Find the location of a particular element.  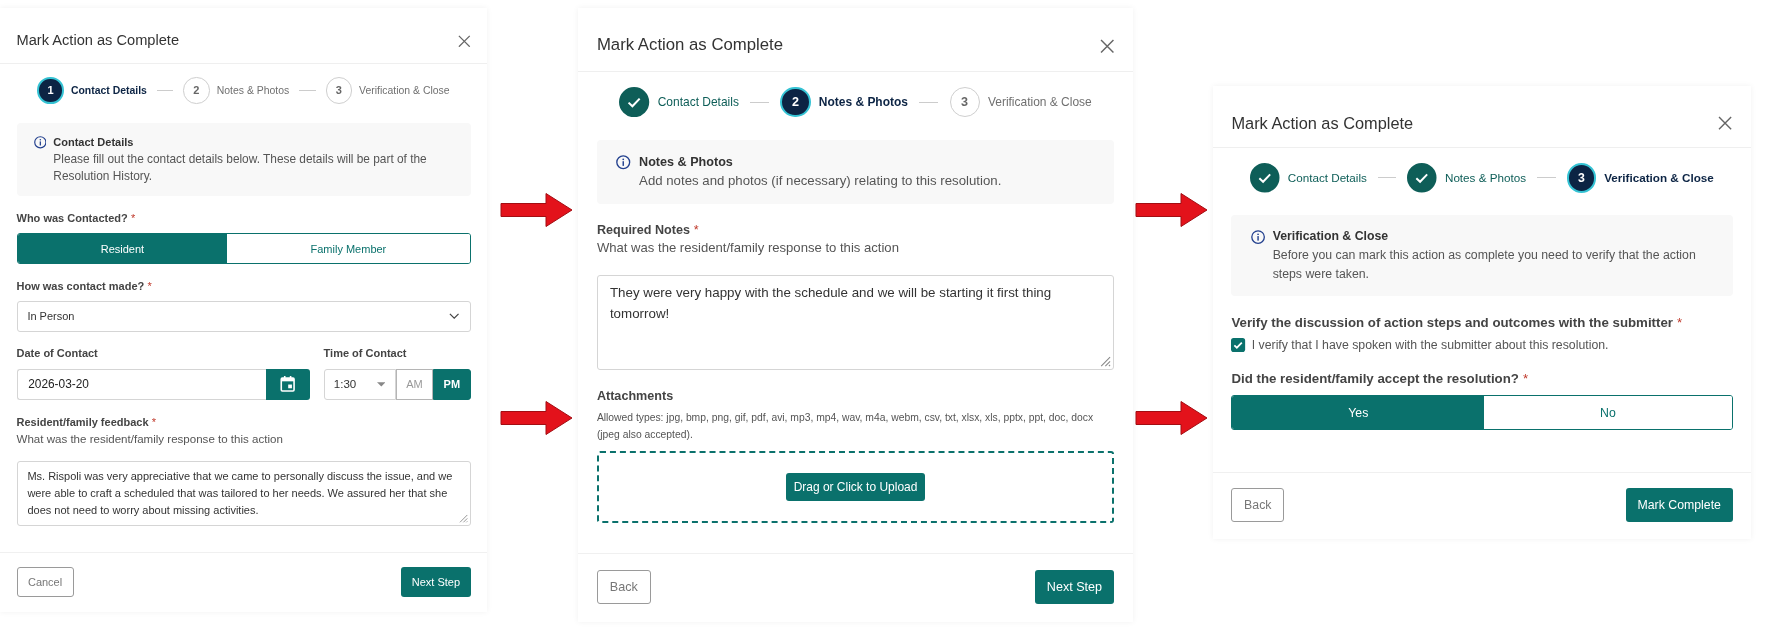

date-input: 2026-03-20 is located at coordinates (141, 384).